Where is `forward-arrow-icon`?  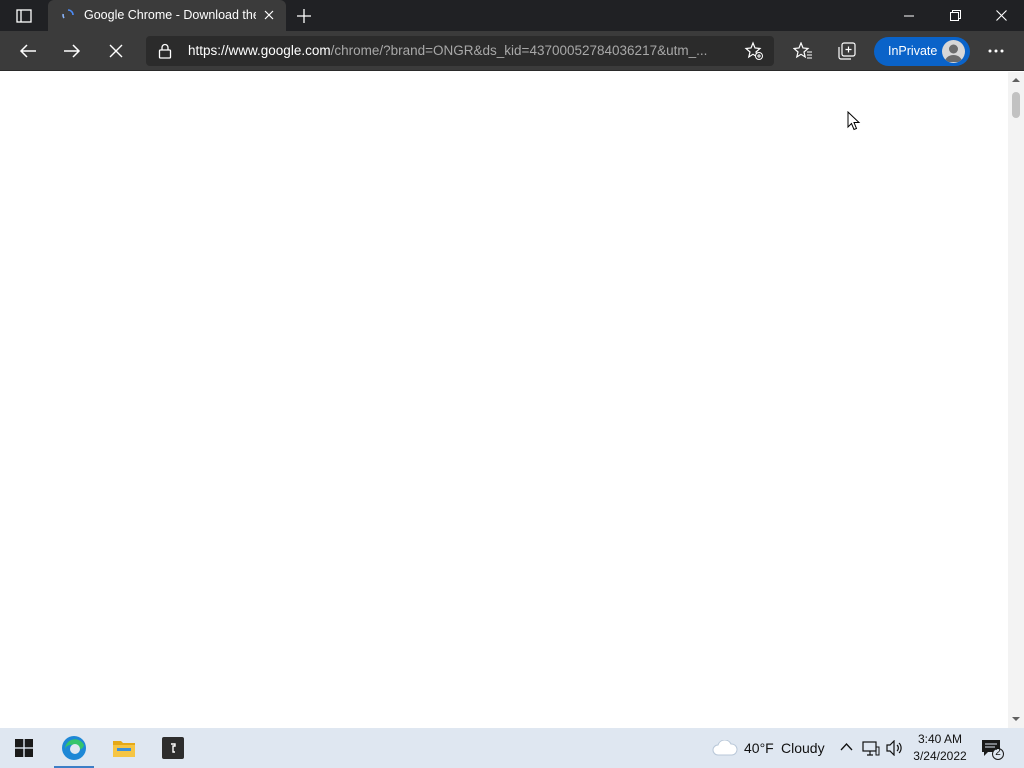
forward-arrow-icon is located at coordinates (72, 51).